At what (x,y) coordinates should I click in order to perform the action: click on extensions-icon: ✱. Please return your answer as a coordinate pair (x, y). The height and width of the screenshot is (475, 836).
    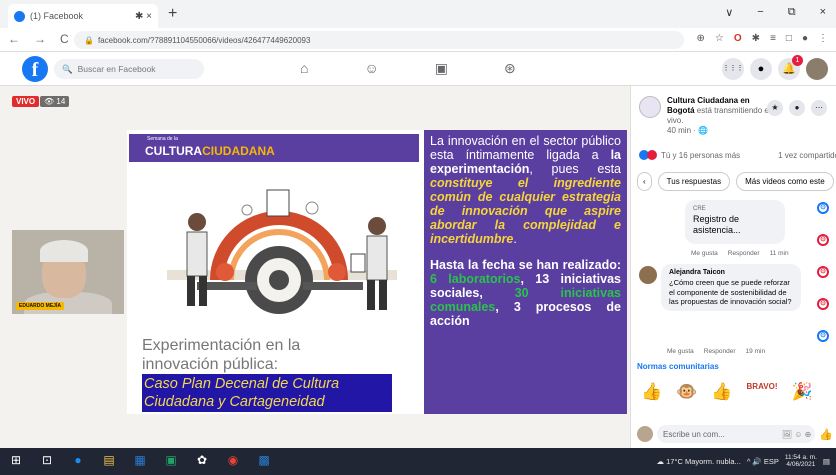
    Looking at the image, I should click on (756, 38).